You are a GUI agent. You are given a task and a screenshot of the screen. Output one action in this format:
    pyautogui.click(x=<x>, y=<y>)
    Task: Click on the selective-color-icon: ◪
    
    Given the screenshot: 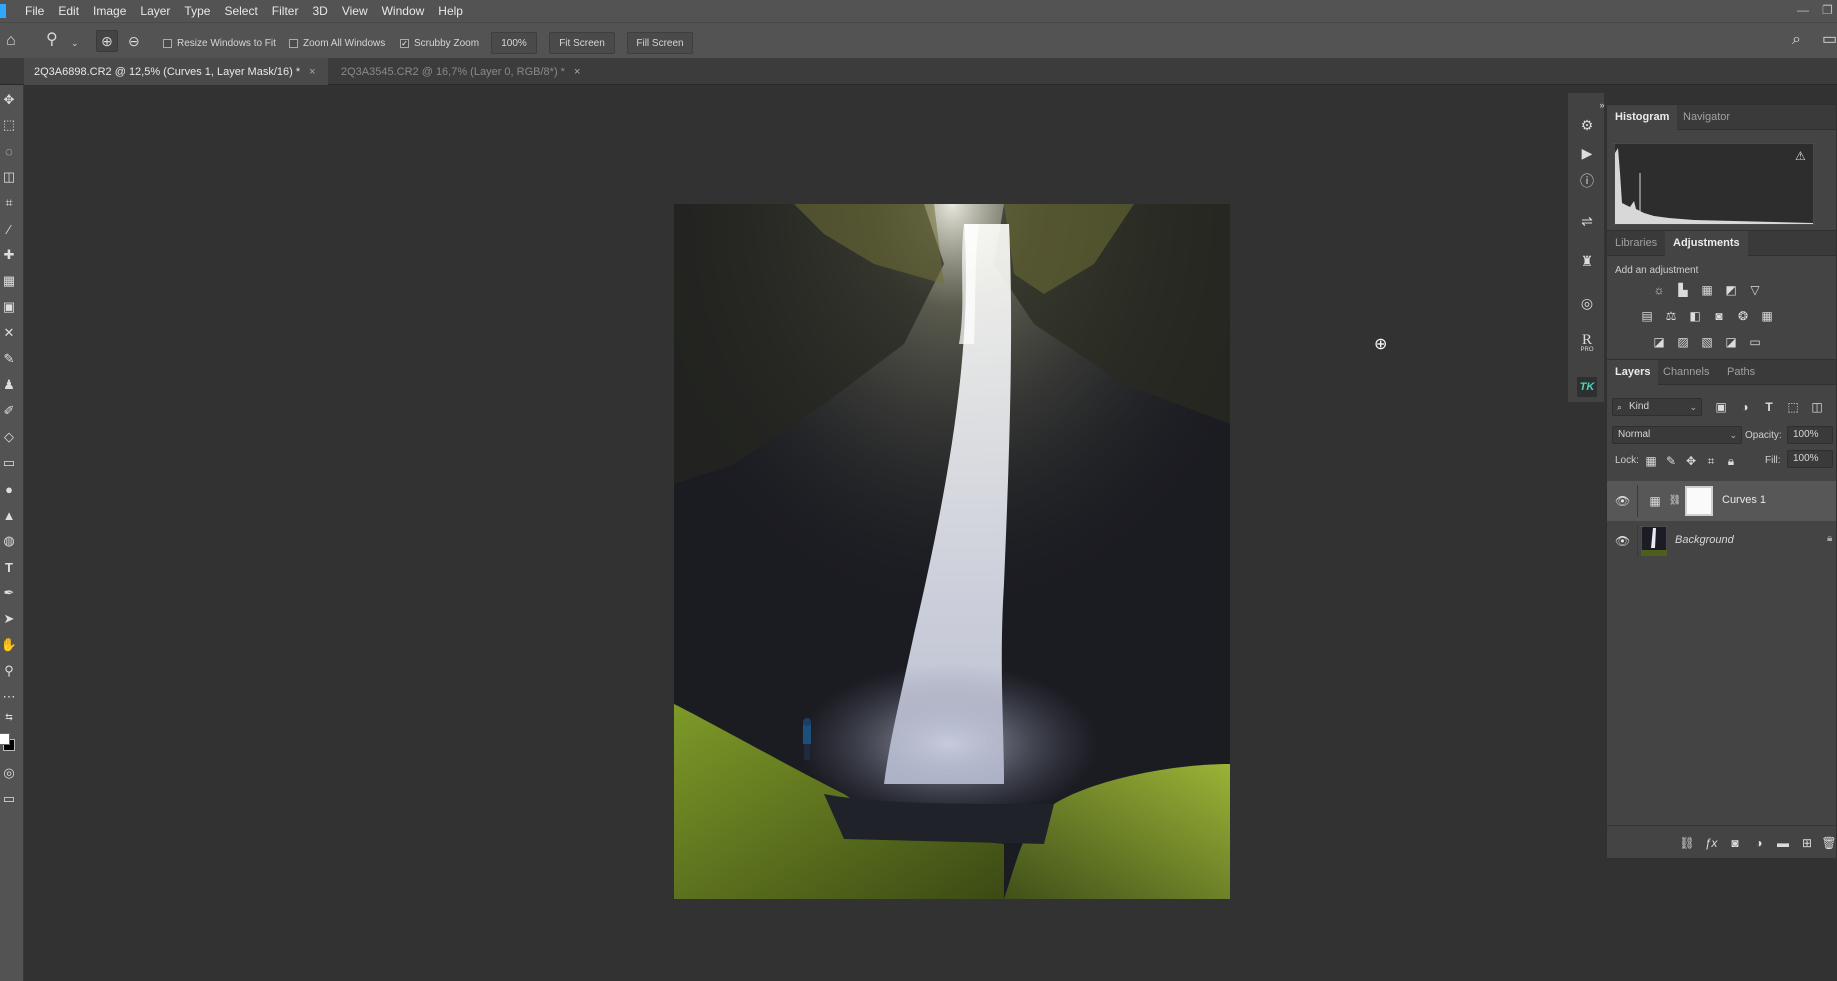 What is the action you would take?
    pyautogui.click(x=1731, y=342)
    